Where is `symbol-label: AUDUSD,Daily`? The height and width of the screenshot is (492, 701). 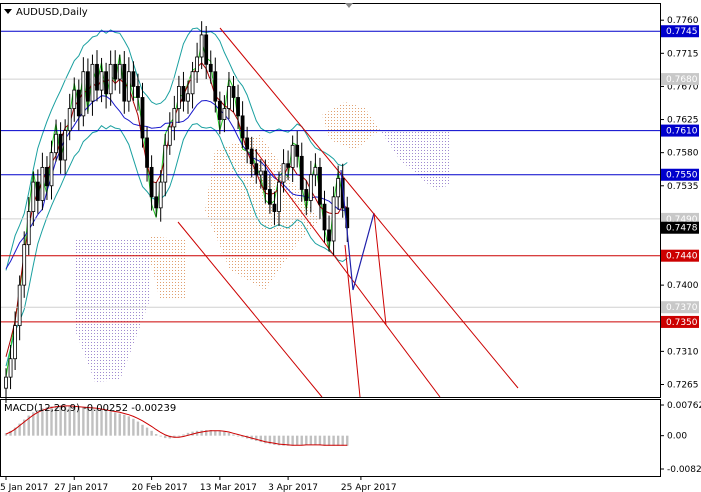
symbol-label: AUDUSD,Daily is located at coordinates (52, 12).